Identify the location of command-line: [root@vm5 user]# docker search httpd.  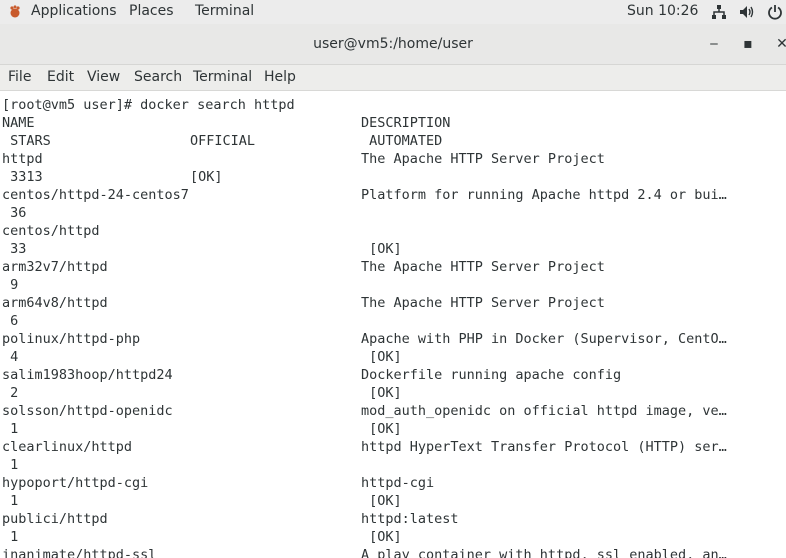
(393, 105).